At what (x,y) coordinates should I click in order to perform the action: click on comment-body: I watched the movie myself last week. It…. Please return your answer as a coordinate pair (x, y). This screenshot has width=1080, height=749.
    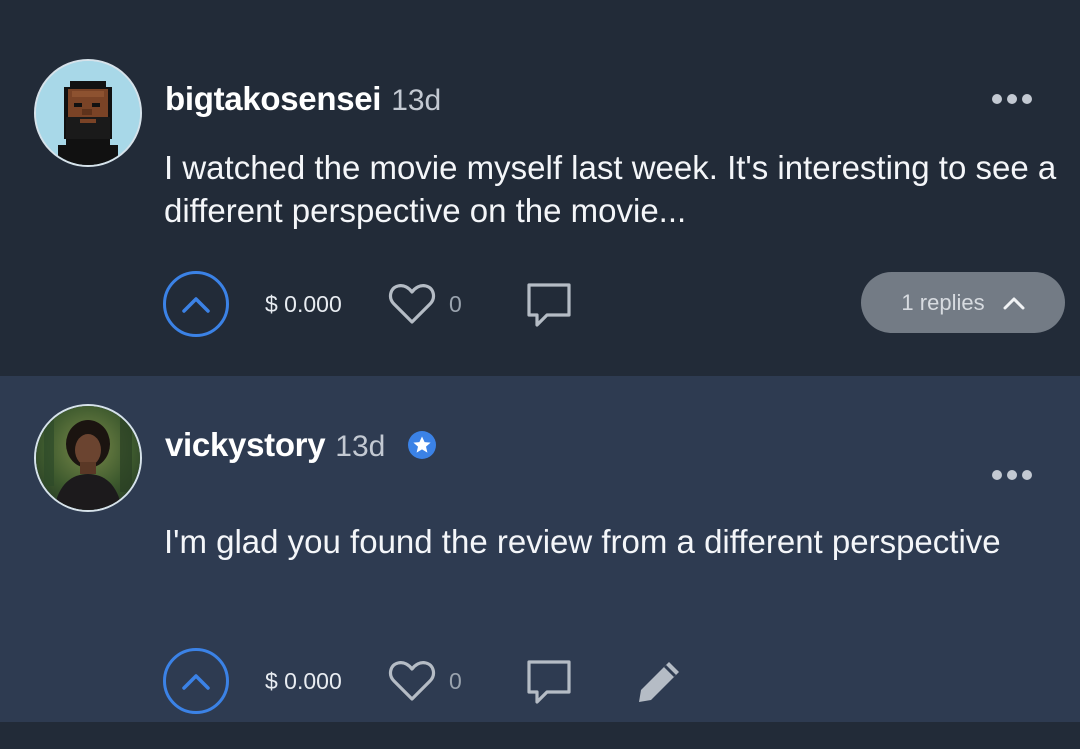
    Looking at the image, I should click on (610, 189).